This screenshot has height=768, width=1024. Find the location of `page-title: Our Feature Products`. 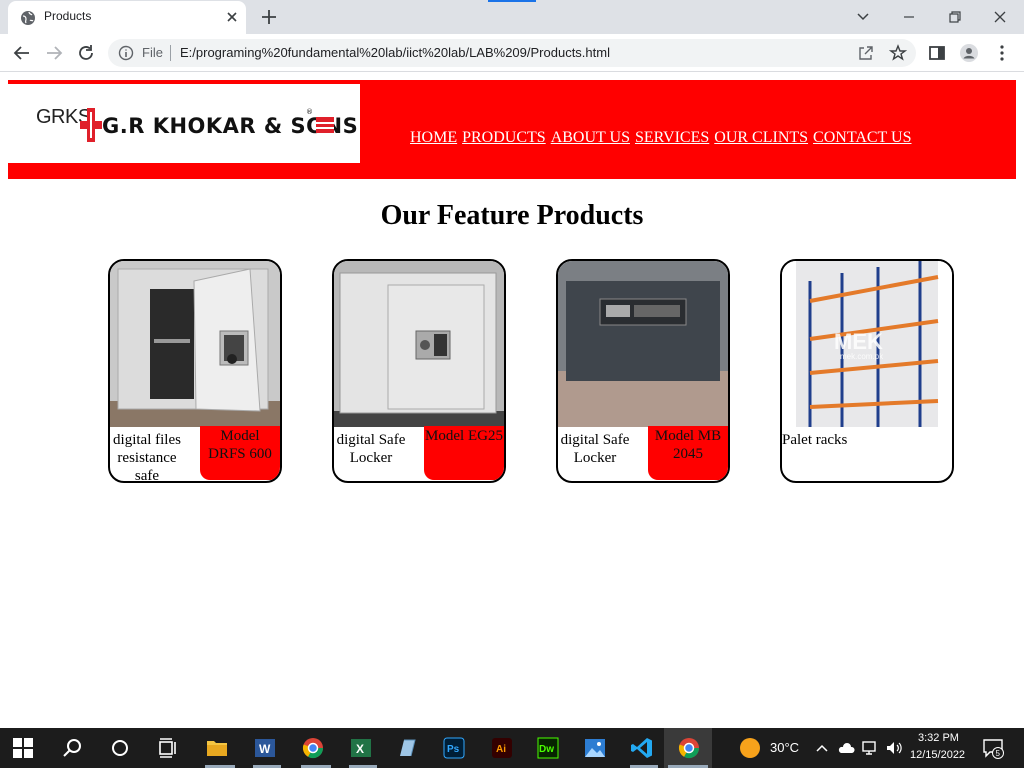

page-title: Our Feature Products is located at coordinates (512, 215).